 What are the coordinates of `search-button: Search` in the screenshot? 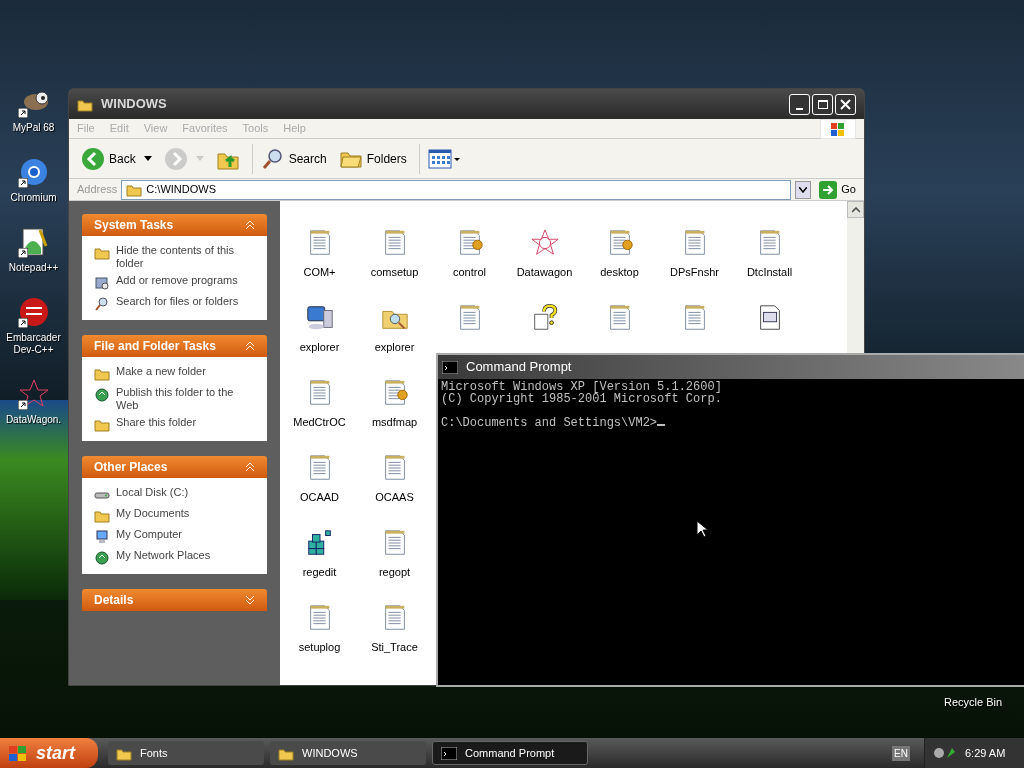 It's located at (293, 158).